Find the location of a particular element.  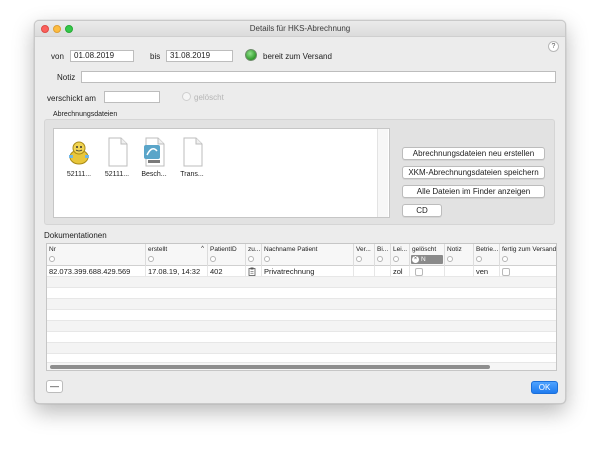

geloescht-label: gelöscht is located at coordinates (209, 97).